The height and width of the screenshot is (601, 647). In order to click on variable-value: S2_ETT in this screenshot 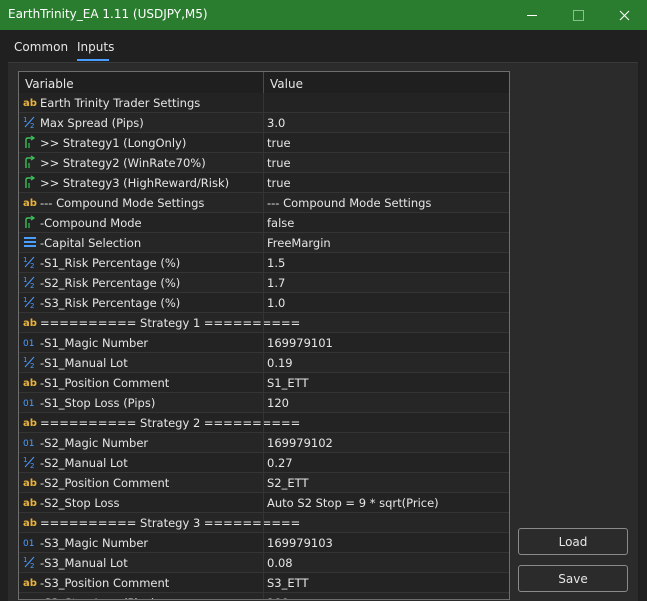, I will do `click(287, 483)`.